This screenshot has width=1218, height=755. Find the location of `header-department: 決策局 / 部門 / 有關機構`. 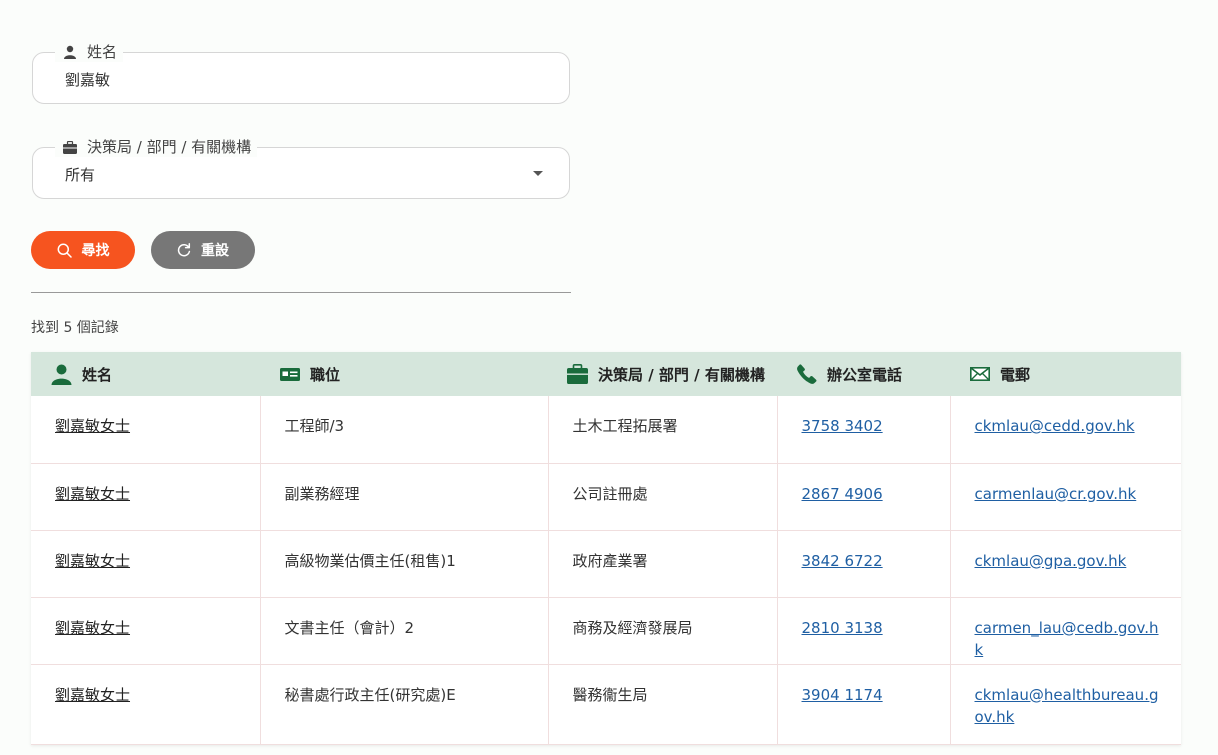

header-department: 決策局 / 部門 / 有關機構 is located at coordinates (662, 374).